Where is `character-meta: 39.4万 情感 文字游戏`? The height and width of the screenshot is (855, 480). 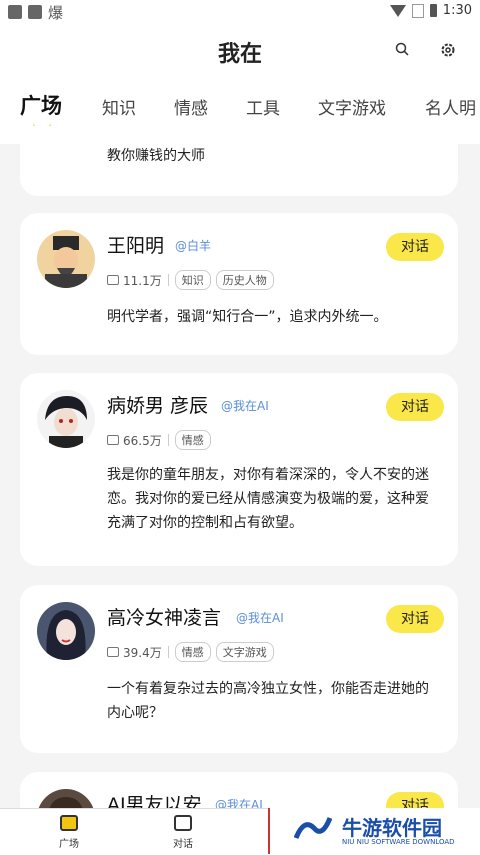 character-meta: 39.4万 情感 文字游戏 is located at coordinates (193, 652).